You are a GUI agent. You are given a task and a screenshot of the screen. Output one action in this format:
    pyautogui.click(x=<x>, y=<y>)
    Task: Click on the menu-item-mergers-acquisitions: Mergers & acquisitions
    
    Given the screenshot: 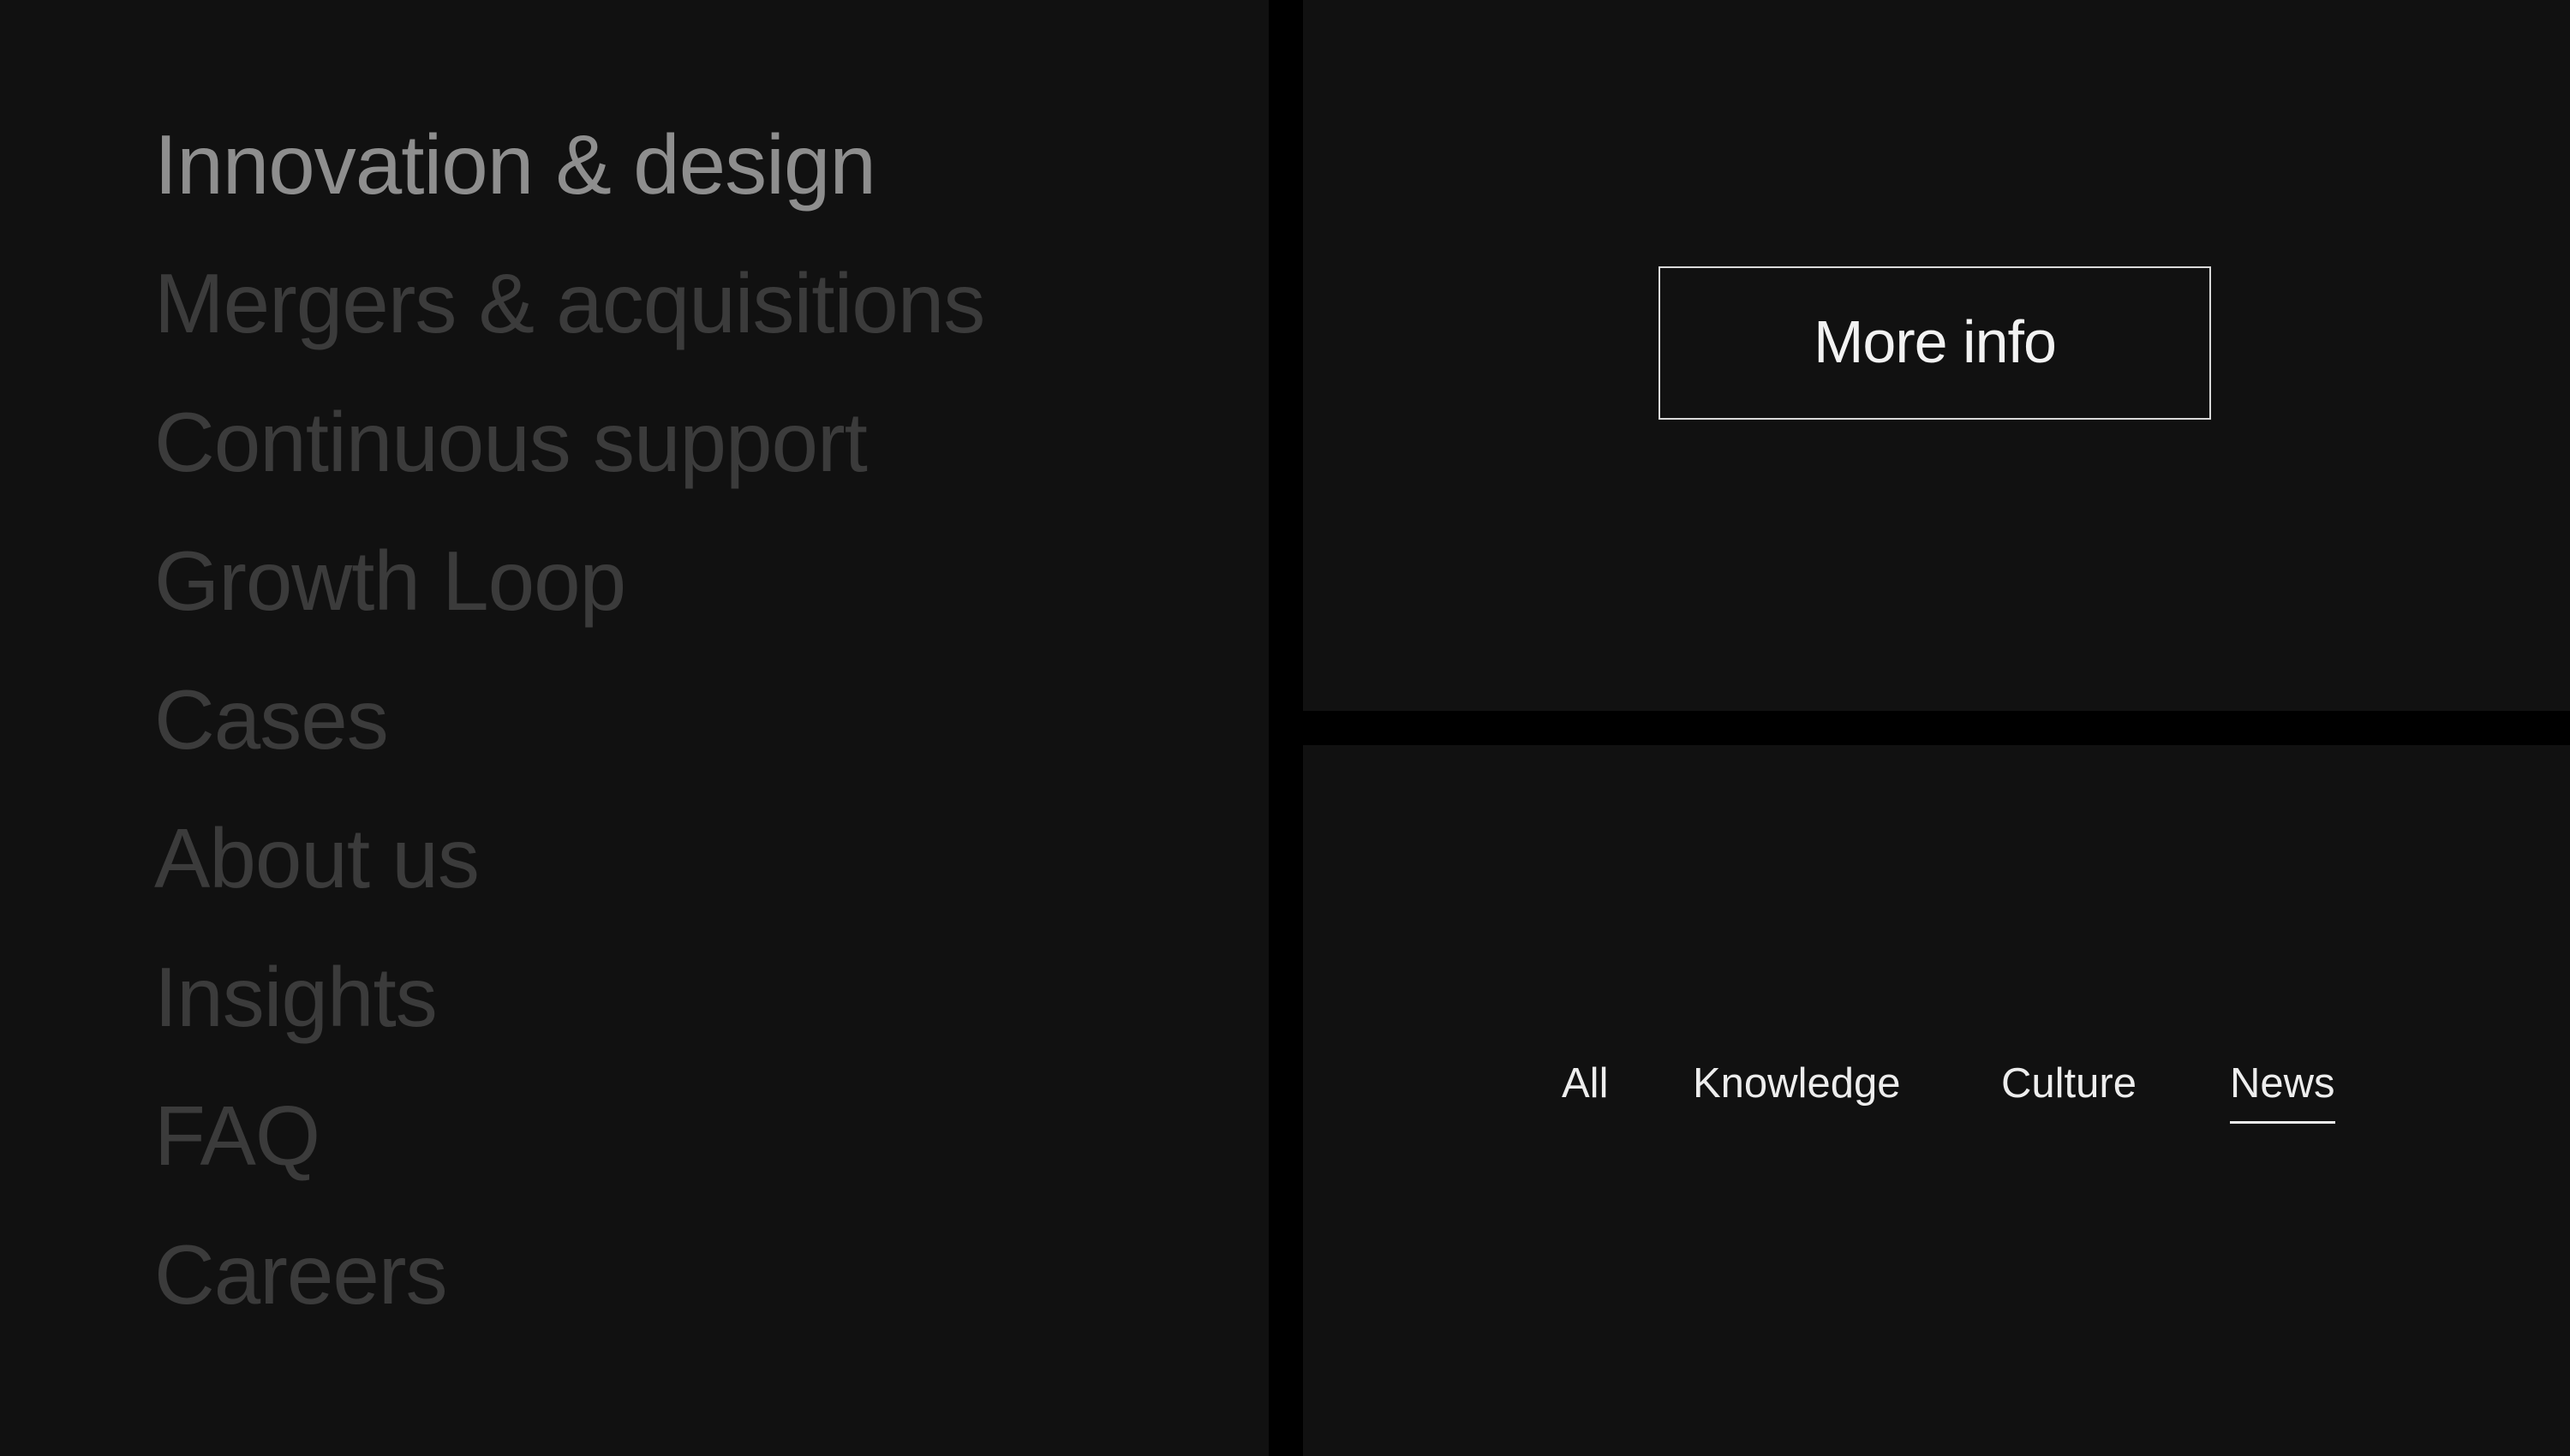 What is the action you would take?
    pyautogui.click(x=569, y=319)
    